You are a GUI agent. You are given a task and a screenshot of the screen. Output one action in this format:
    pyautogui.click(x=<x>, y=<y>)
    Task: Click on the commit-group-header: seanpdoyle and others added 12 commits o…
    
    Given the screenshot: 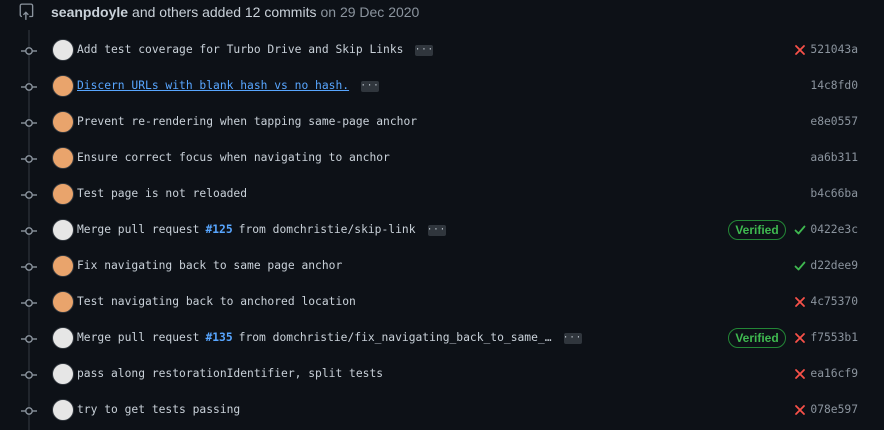 What is the action you would take?
    pyautogui.click(x=448, y=12)
    